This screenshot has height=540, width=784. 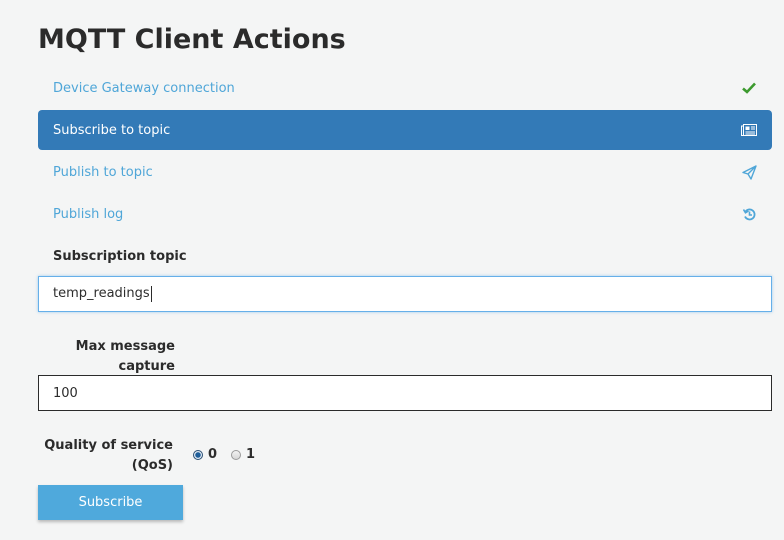 What do you see at coordinates (110, 502) in the screenshot?
I see `subscribe-button: Subscribe` at bounding box center [110, 502].